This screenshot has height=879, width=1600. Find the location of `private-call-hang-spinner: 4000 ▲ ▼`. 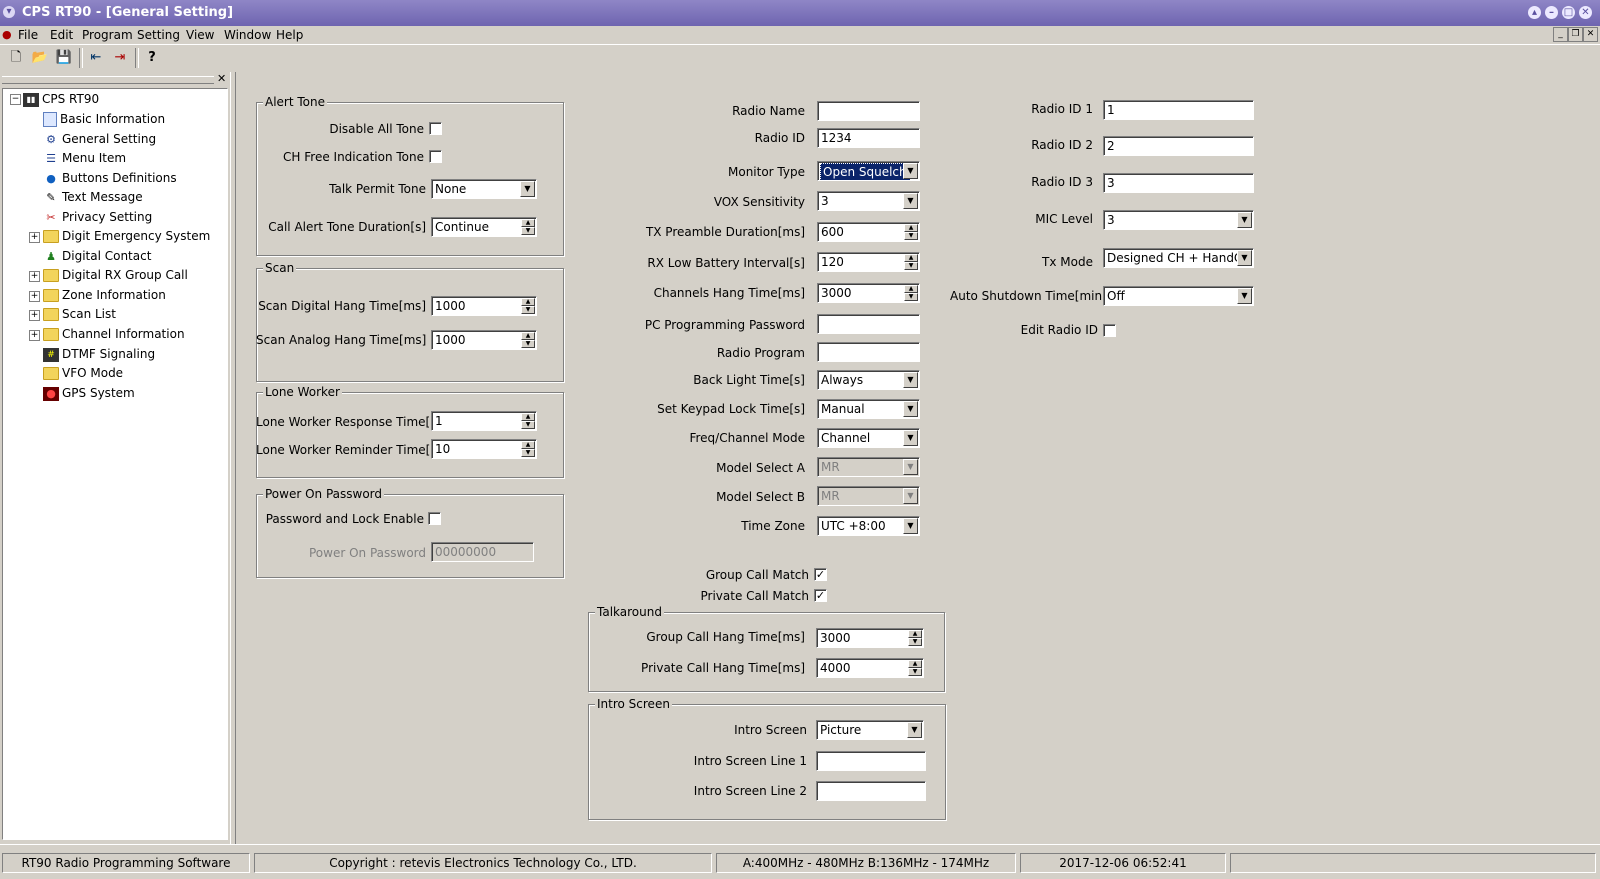

private-call-hang-spinner: 4000 ▲ ▼ is located at coordinates (870, 668).